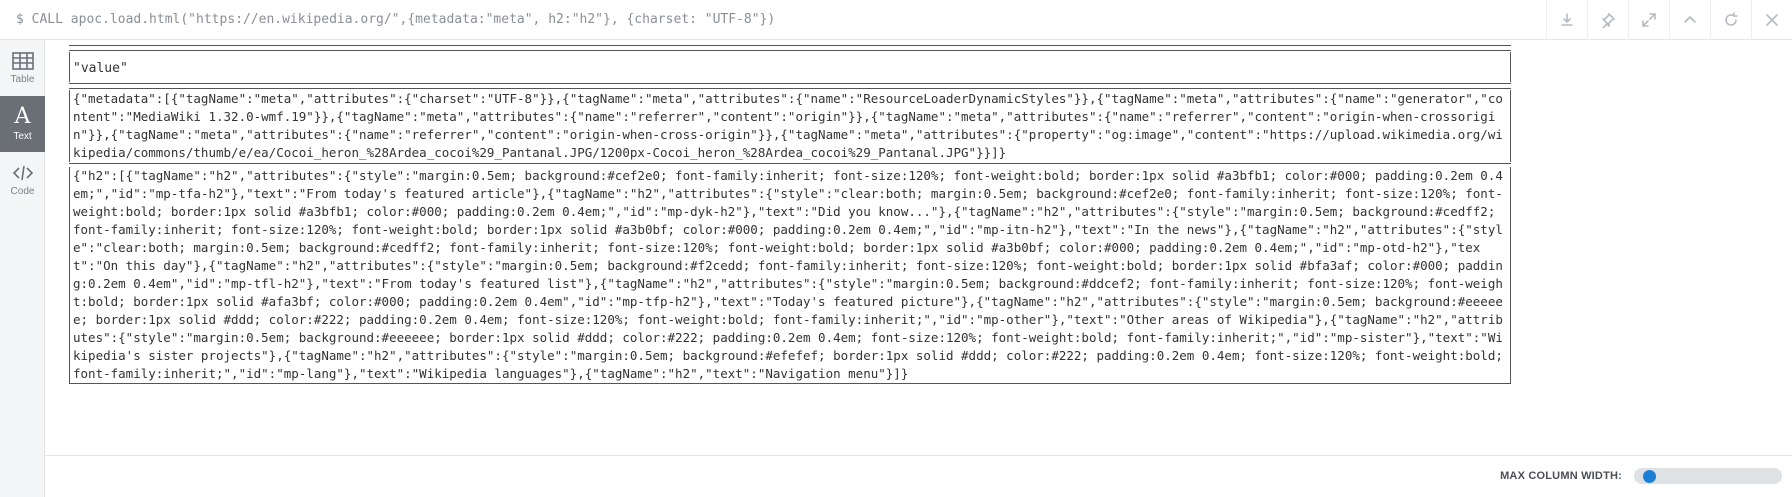 This screenshot has height=497, width=1792. Describe the element at coordinates (1771, 20) in the screenshot. I see `close-icon` at that location.